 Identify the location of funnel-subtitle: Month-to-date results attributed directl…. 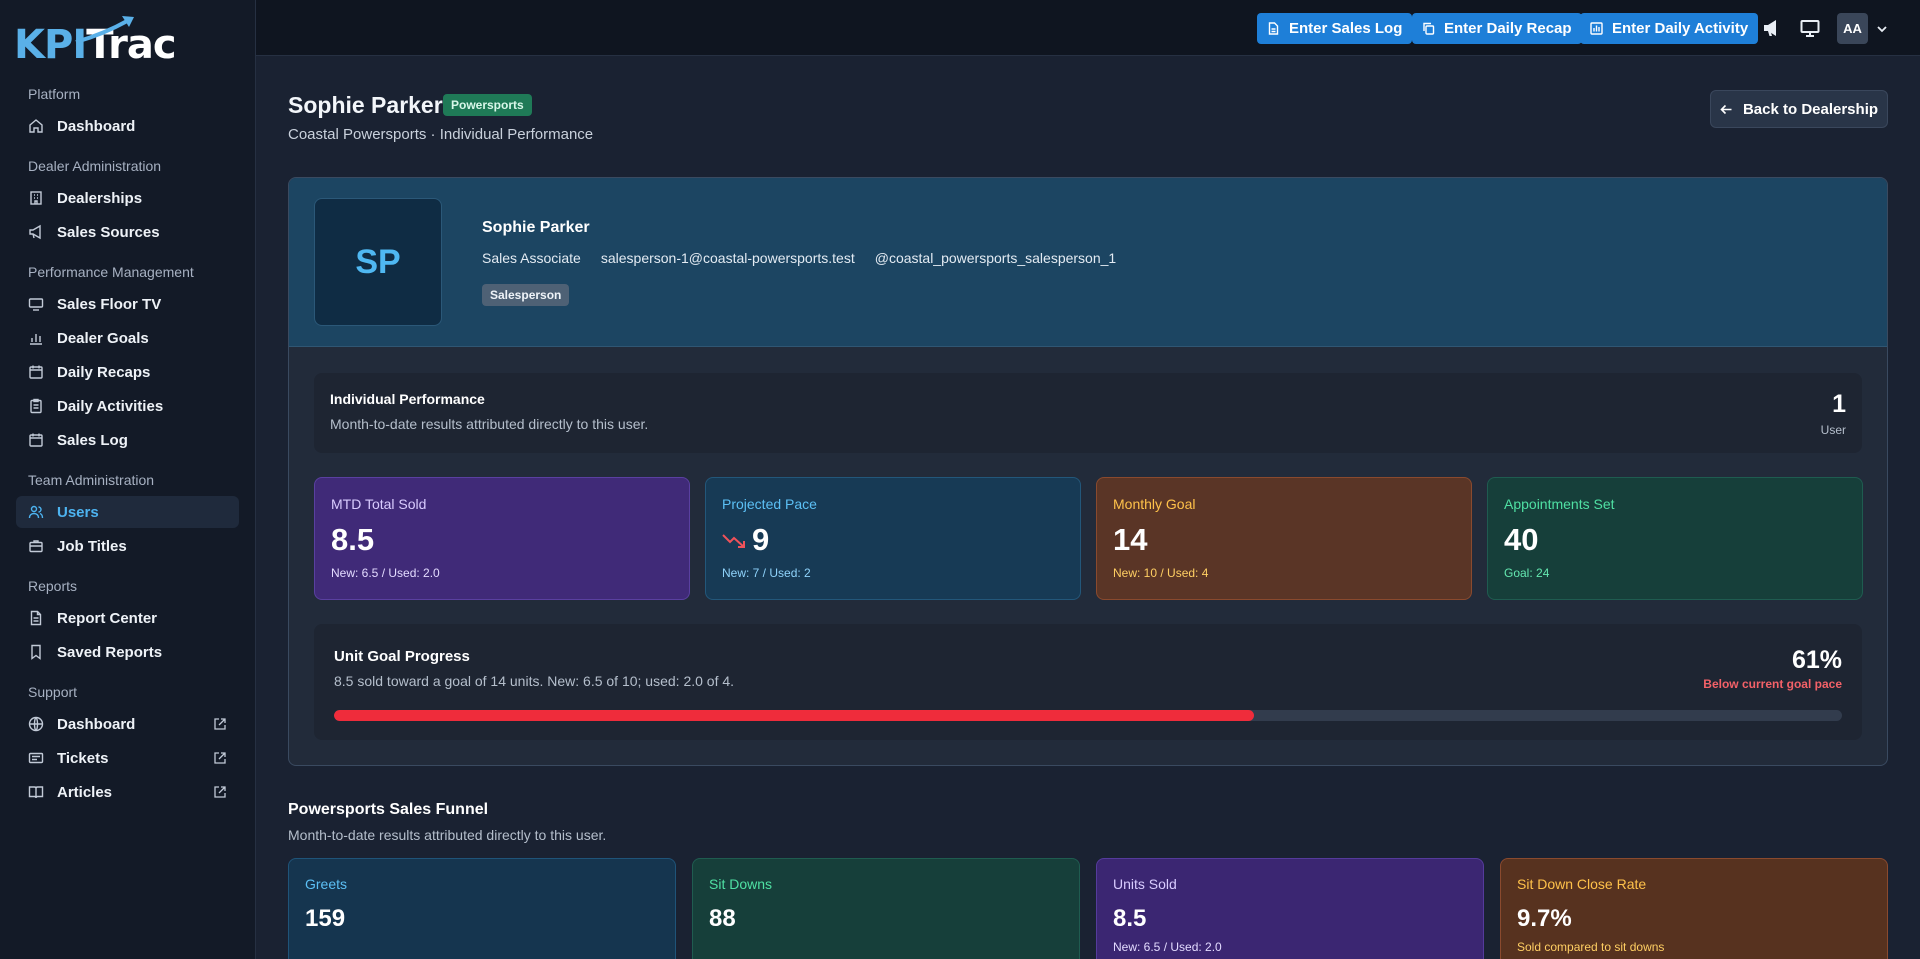
(447, 835).